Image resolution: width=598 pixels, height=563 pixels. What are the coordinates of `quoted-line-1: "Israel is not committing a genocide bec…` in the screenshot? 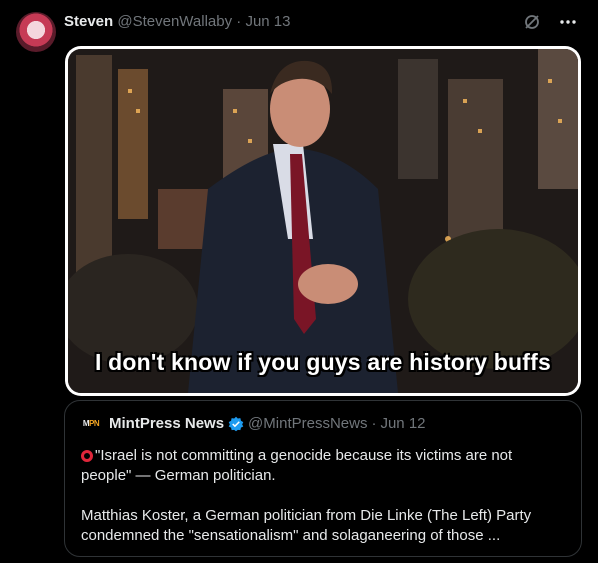 It's located at (297, 465).